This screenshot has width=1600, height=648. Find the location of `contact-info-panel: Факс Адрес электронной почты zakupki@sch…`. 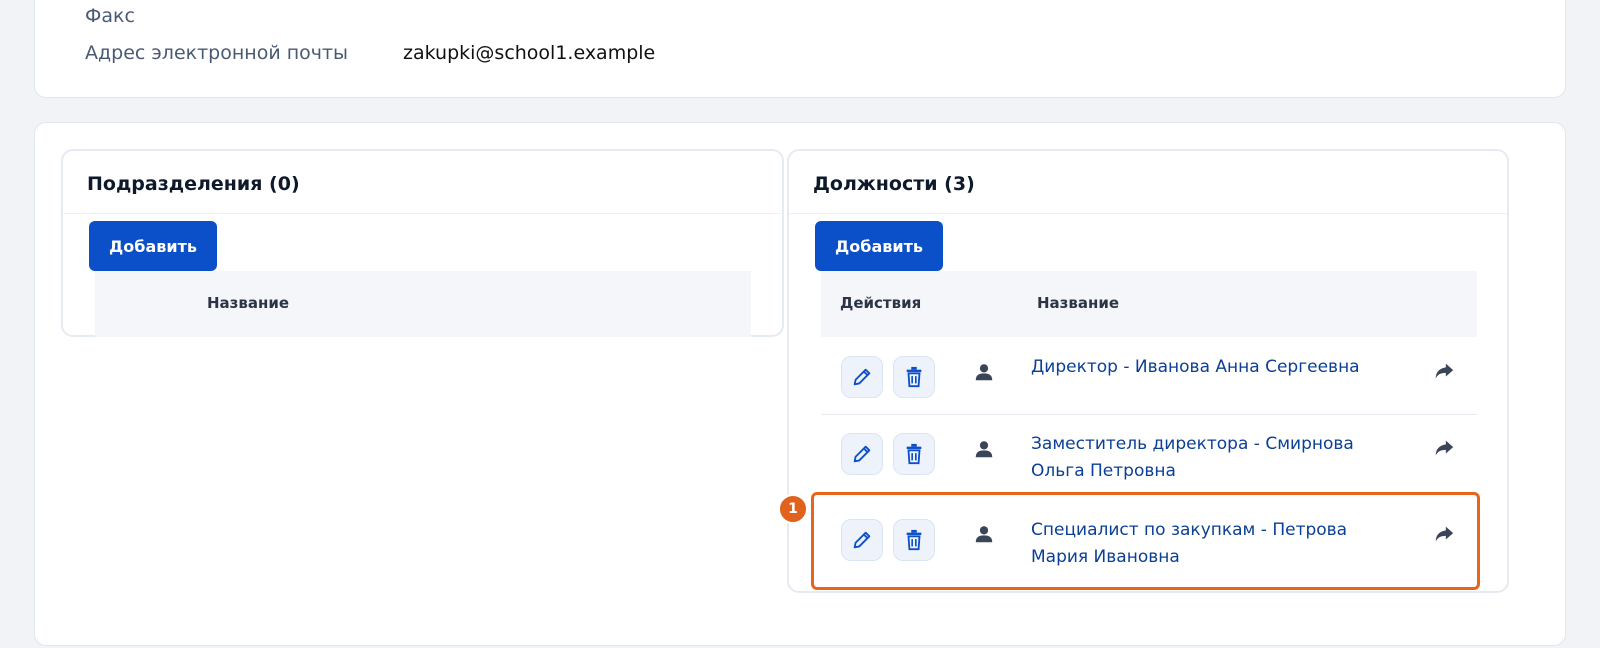

contact-info-panel: Факс Адрес электронной почты zakupki@sch… is located at coordinates (800, 49).